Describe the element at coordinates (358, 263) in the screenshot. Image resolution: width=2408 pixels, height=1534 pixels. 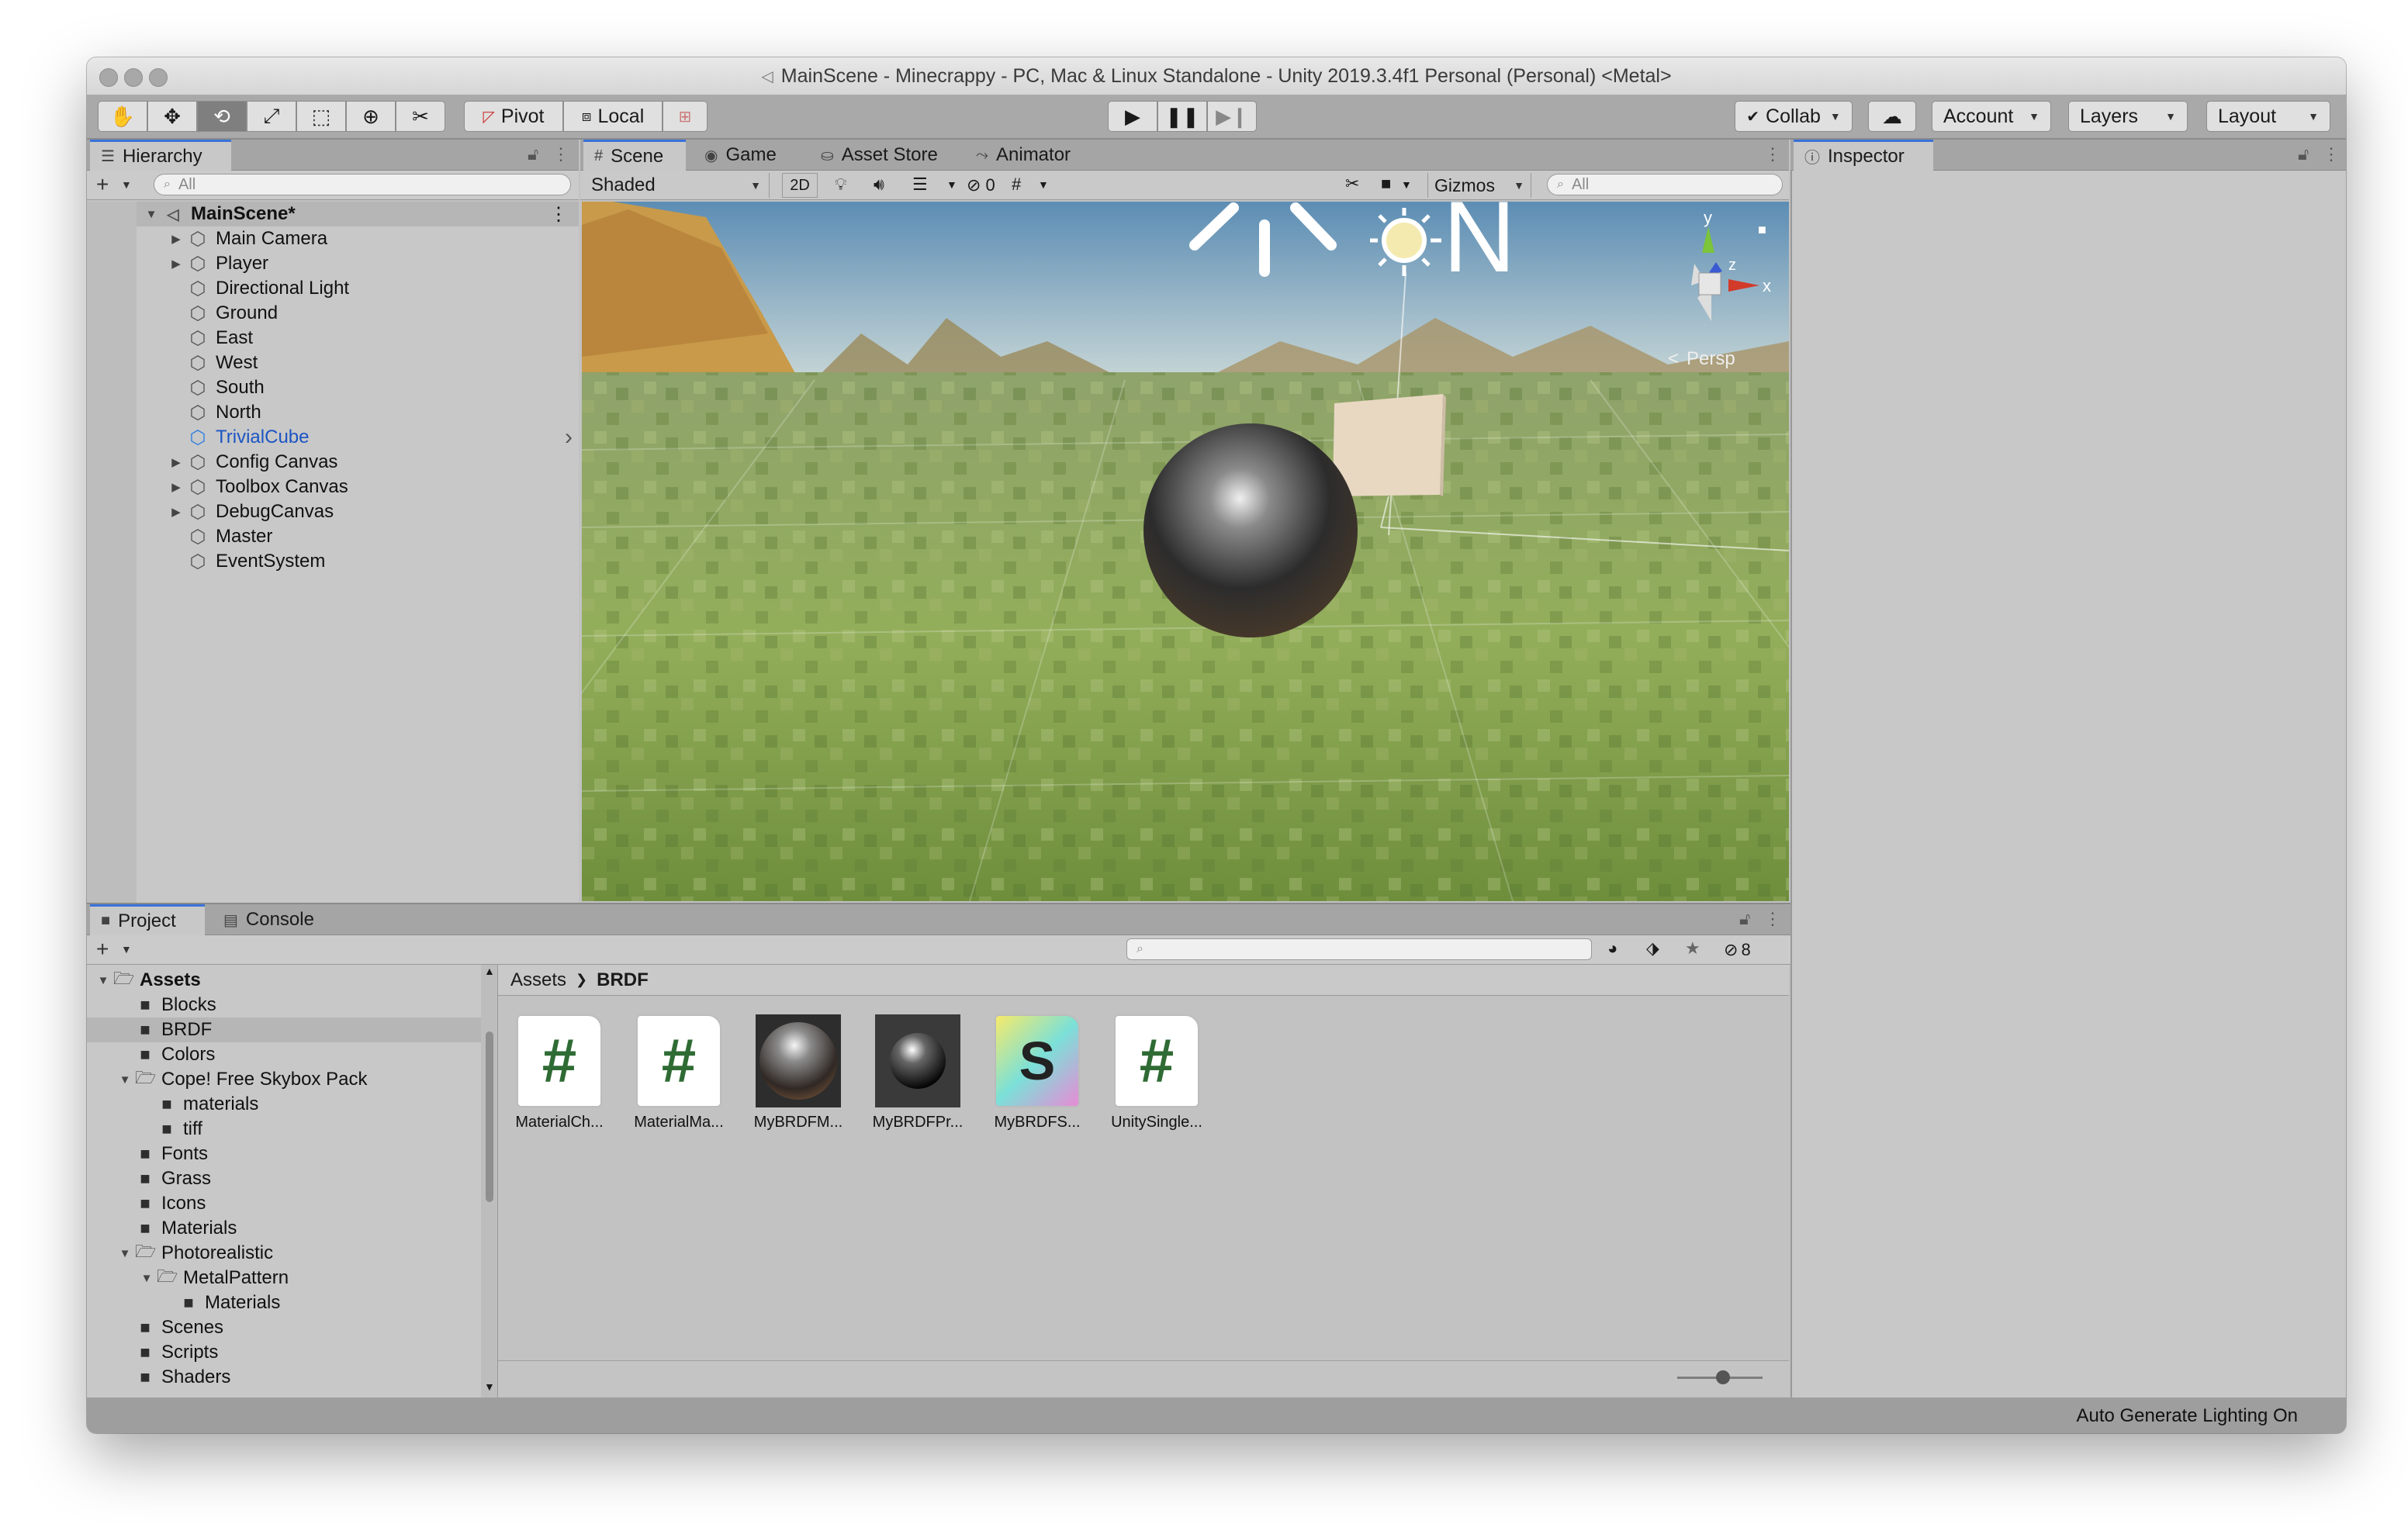
I see `hierarchy-item: ▶ ⬡ Player` at that location.